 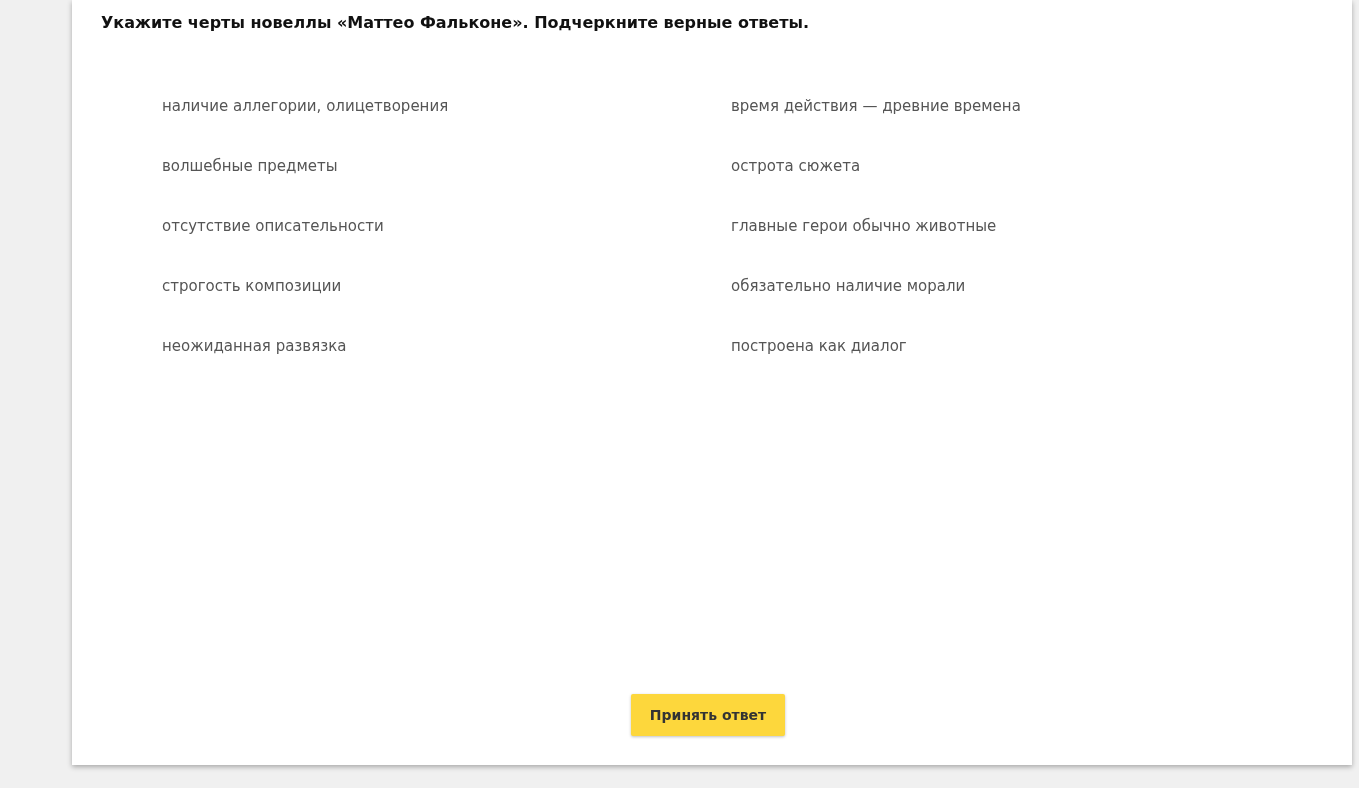 I want to click on answer-option: волшебные предметы, so click(x=250, y=166).